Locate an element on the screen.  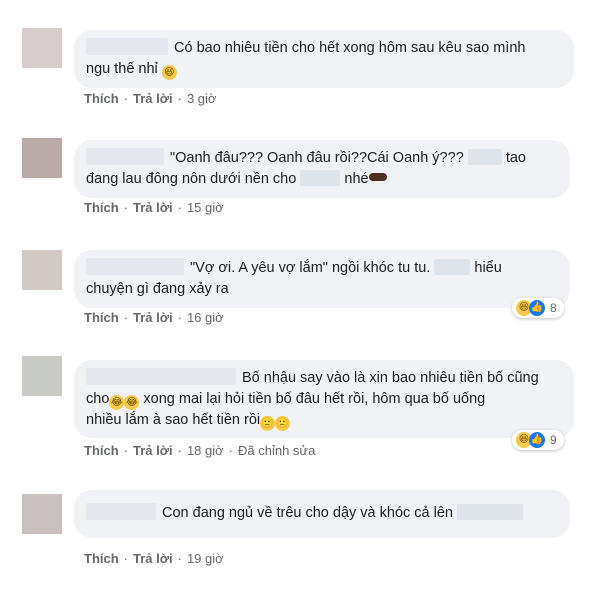
reaction-summary: 😆 👍 9 is located at coordinates (538, 440).